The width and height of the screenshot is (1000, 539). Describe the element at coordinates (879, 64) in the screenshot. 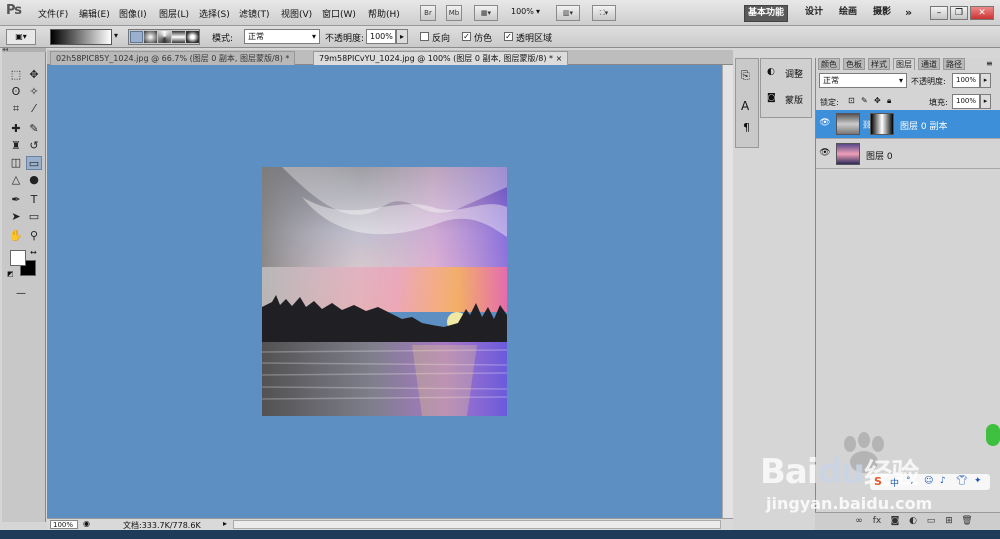

I see `tab-styles: 样式` at that location.